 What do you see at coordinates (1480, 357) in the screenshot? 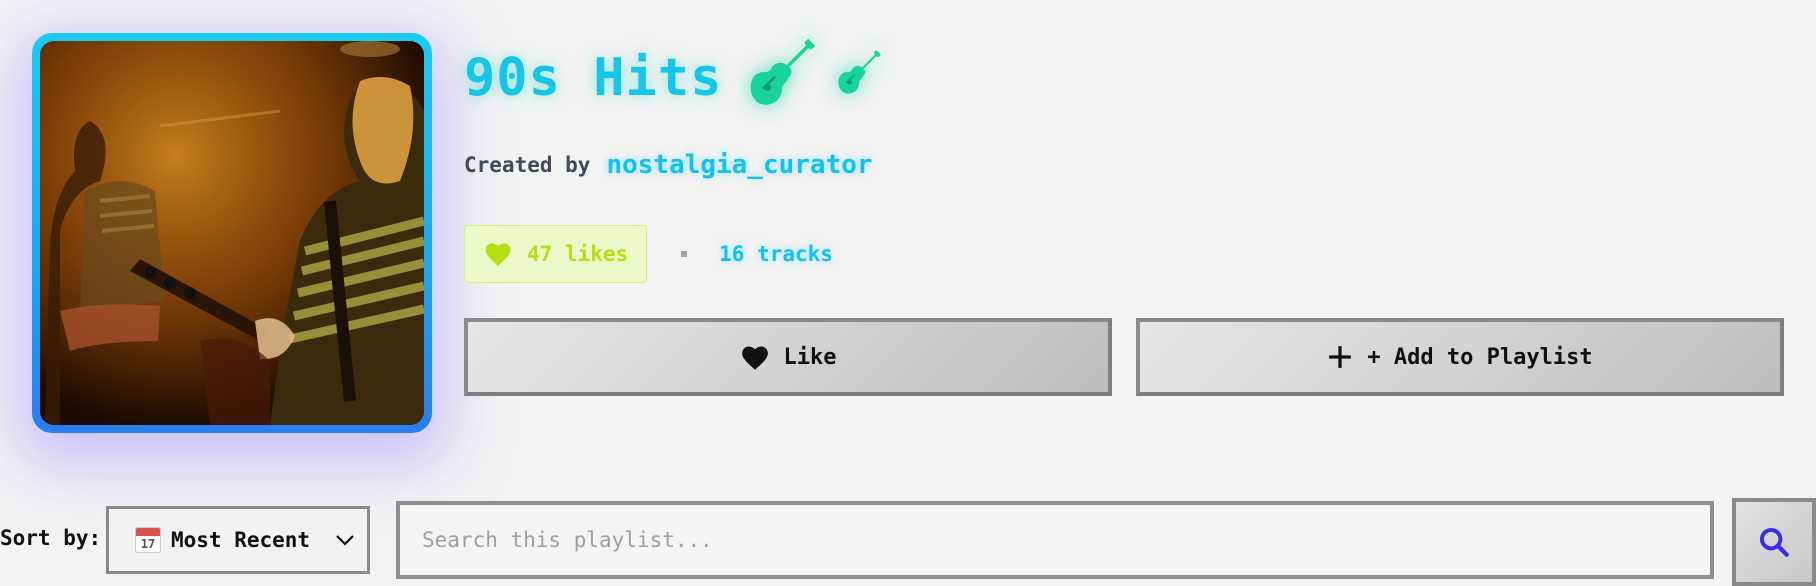
I see `add-to-playlist-label: + Add to Playlist` at bounding box center [1480, 357].